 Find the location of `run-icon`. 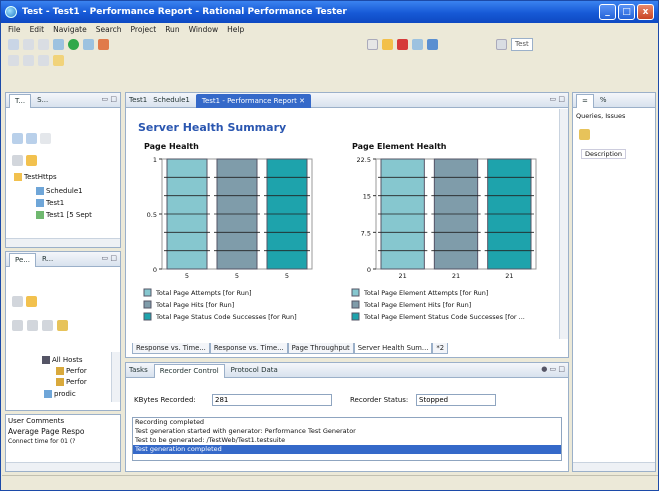

run-icon is located at coordinates (73, 44).